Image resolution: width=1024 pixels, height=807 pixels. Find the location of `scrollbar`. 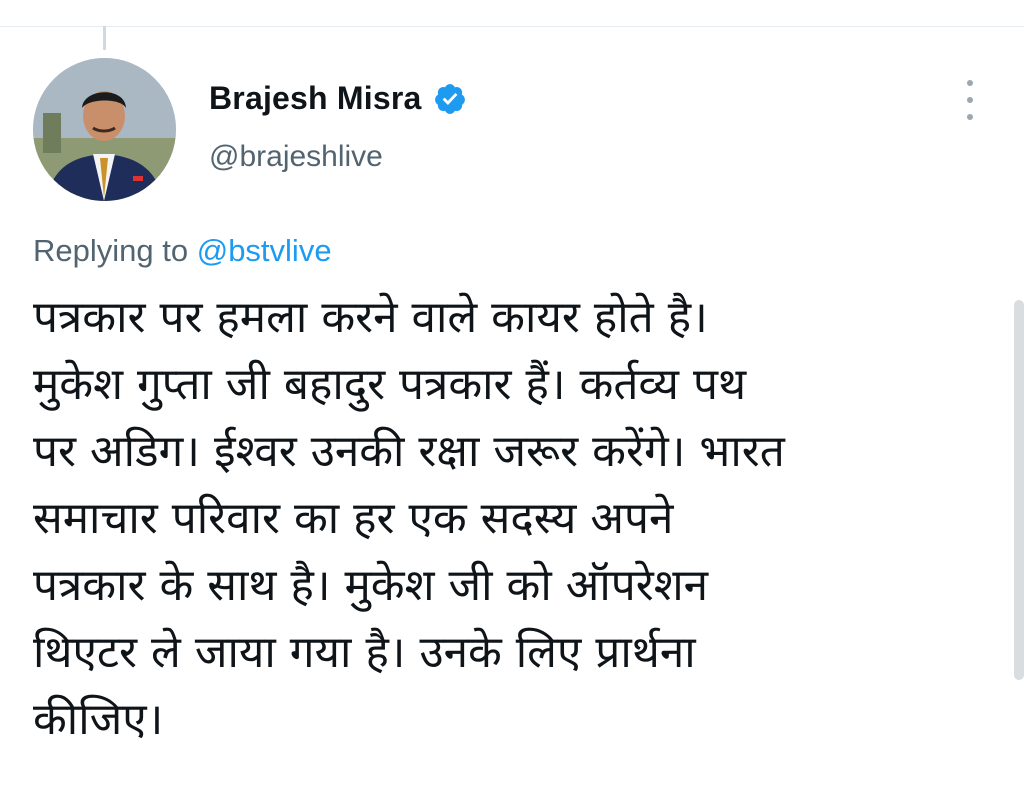

scrollbar is located at coordinates (1019, 490).